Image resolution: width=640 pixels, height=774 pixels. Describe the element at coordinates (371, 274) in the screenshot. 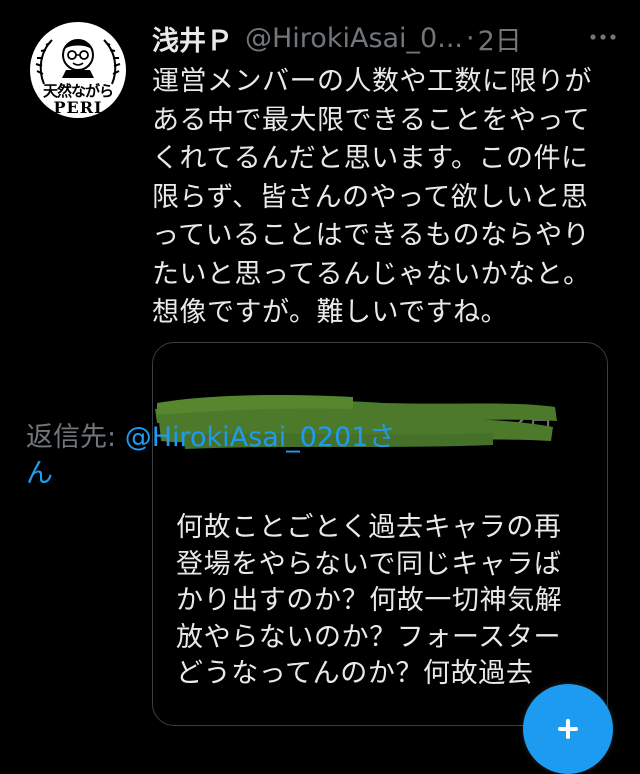

I see `tweet-body-line: たいと思ってるんじゃないかなと。` at that location.